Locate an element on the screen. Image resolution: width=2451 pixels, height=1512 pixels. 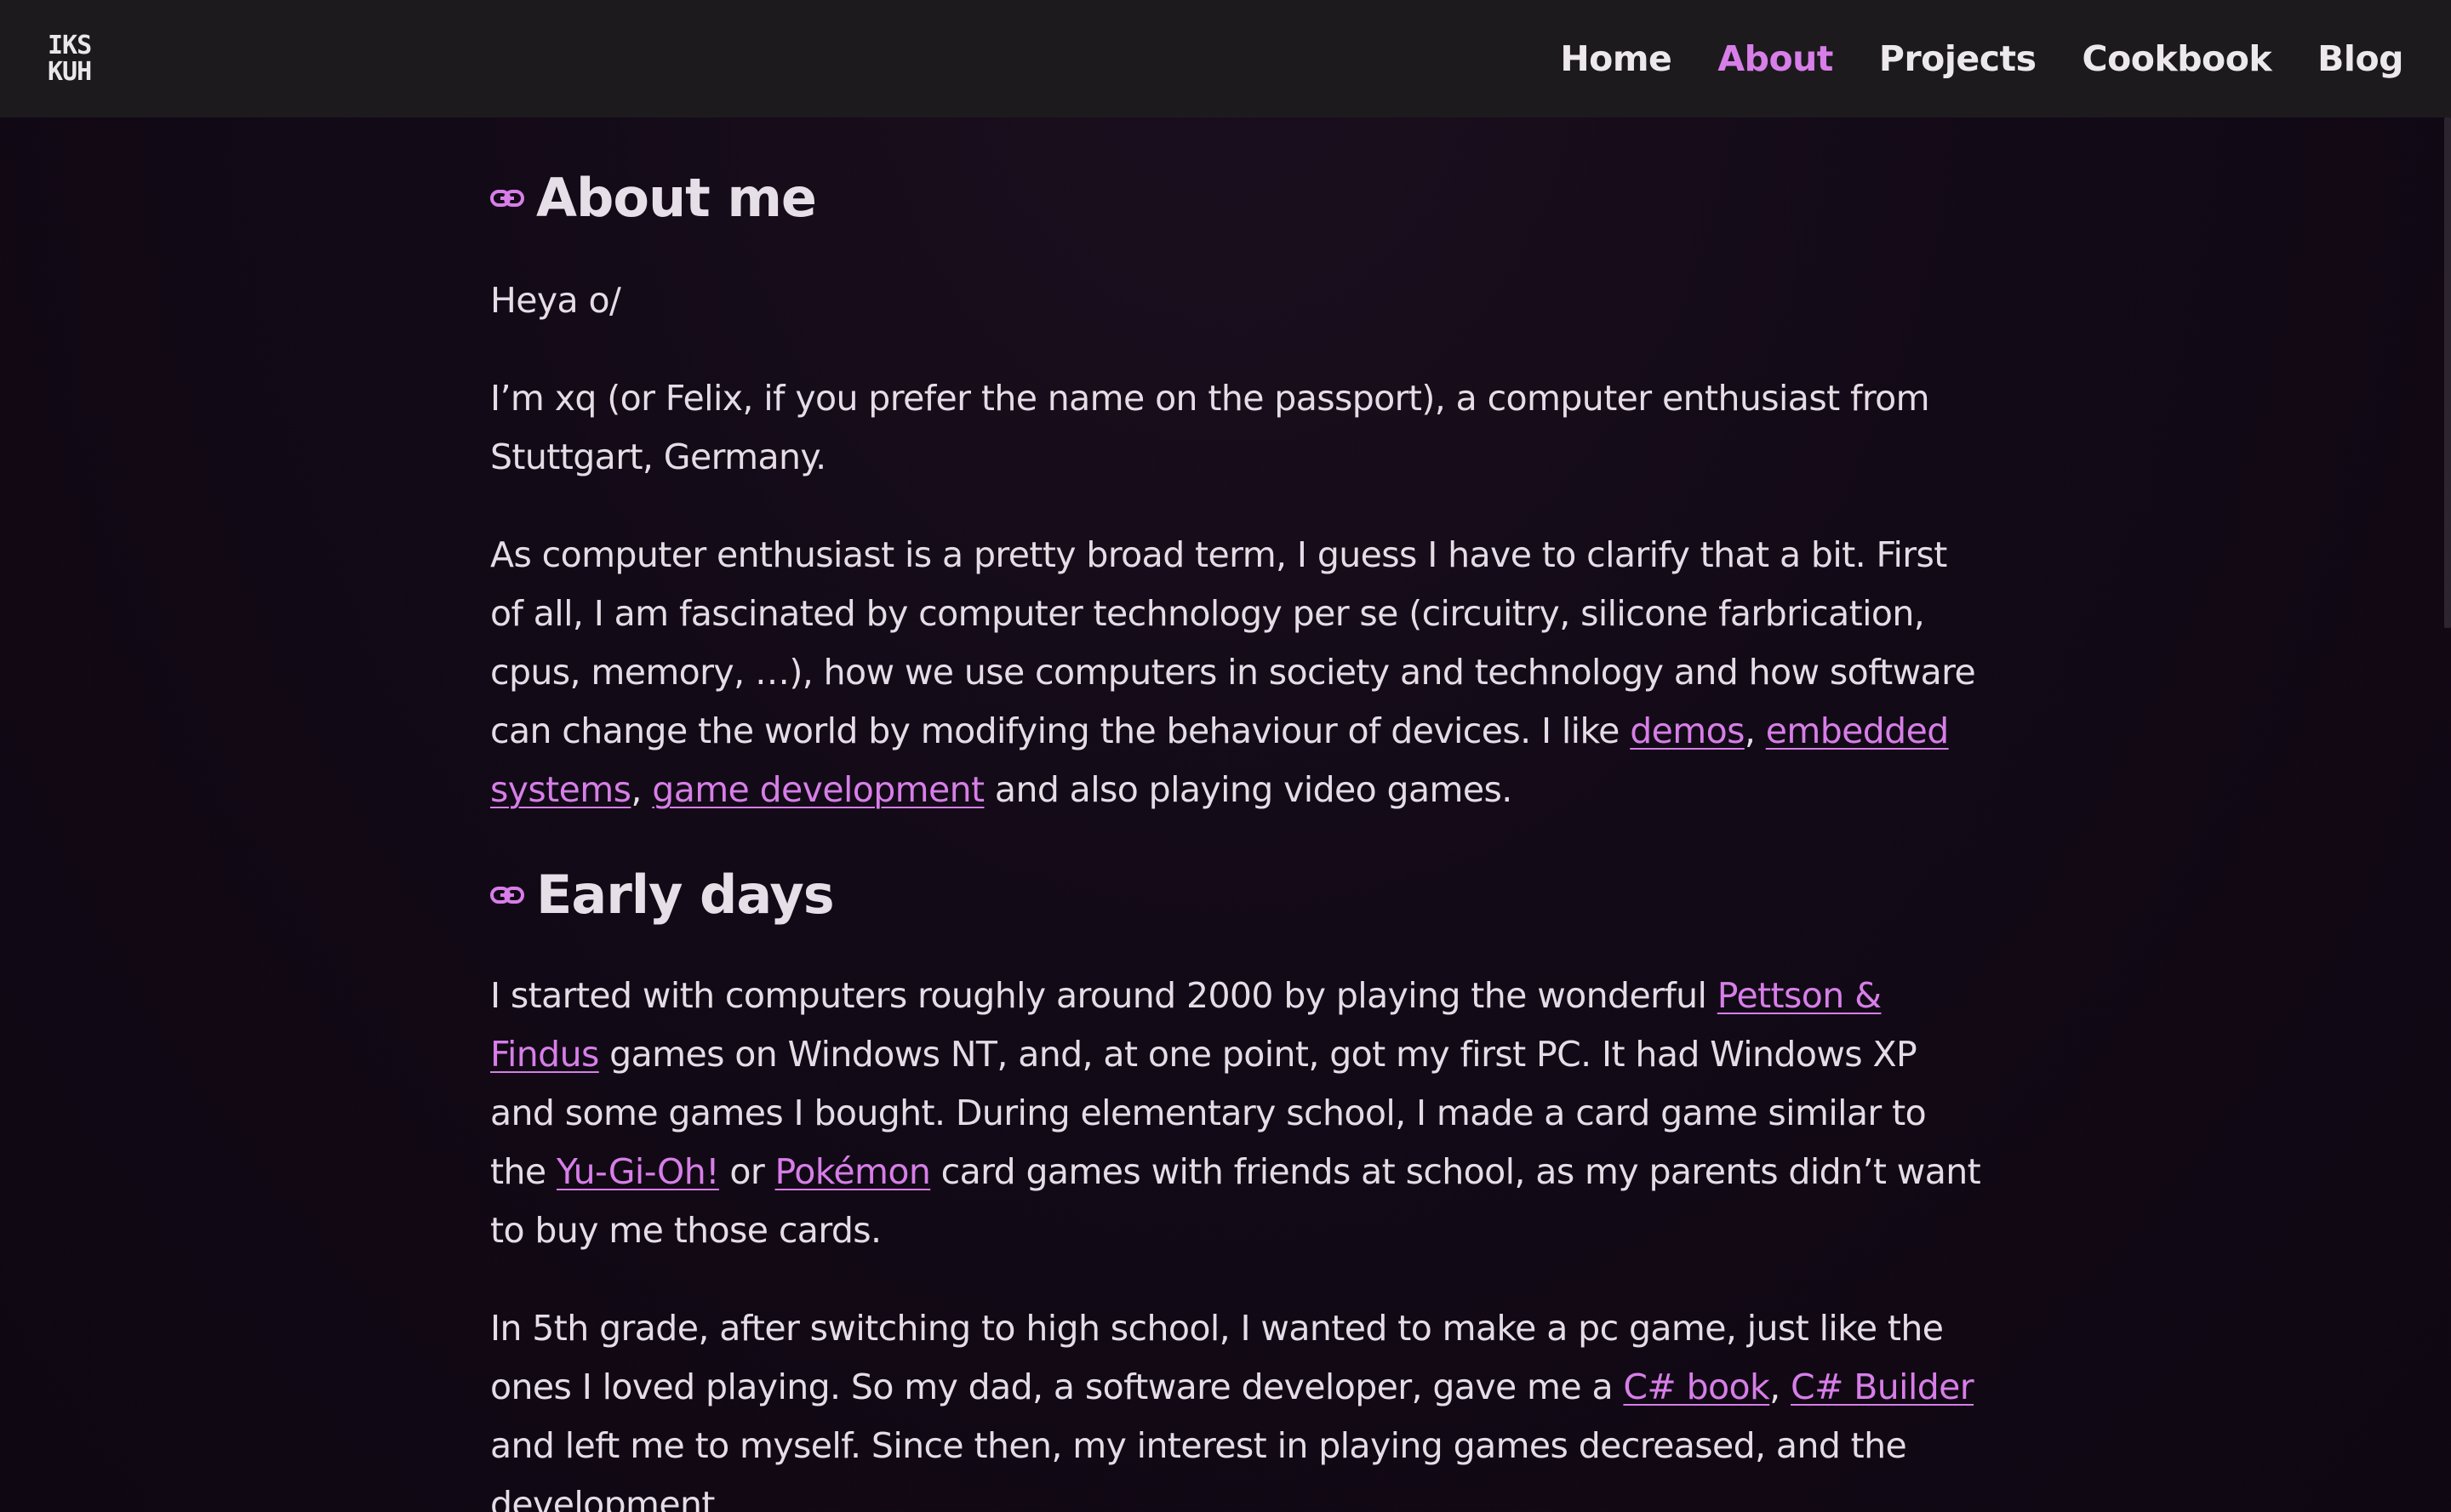
site-logo: IKS KUH is located at coordinates (76, 60).